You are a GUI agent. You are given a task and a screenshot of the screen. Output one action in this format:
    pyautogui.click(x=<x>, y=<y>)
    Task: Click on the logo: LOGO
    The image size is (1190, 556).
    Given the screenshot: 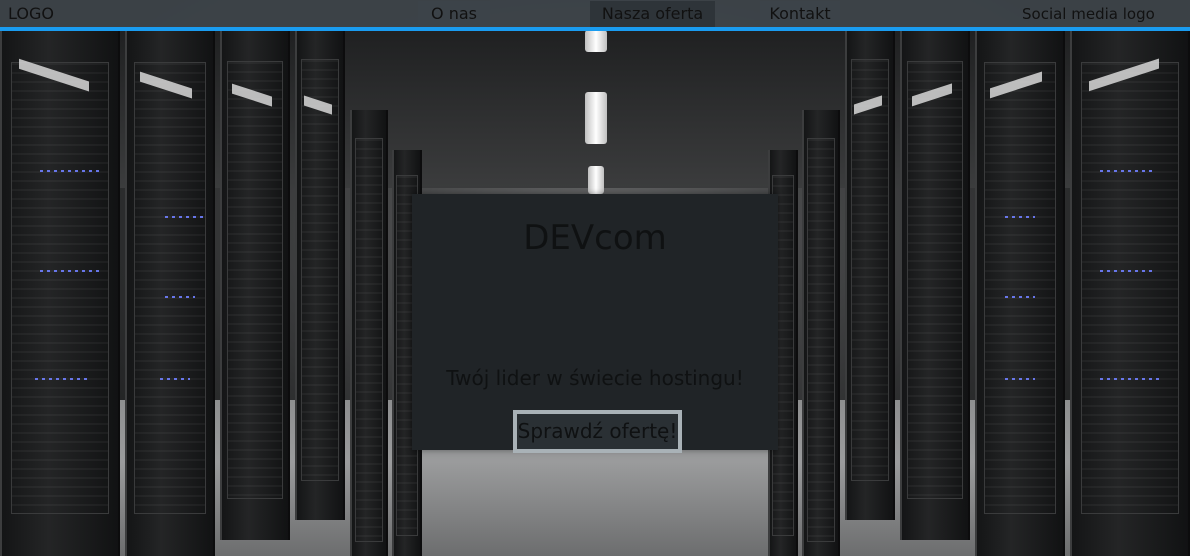 What is the action you would take?
    pyautogui.click(x=31, y=13)
    